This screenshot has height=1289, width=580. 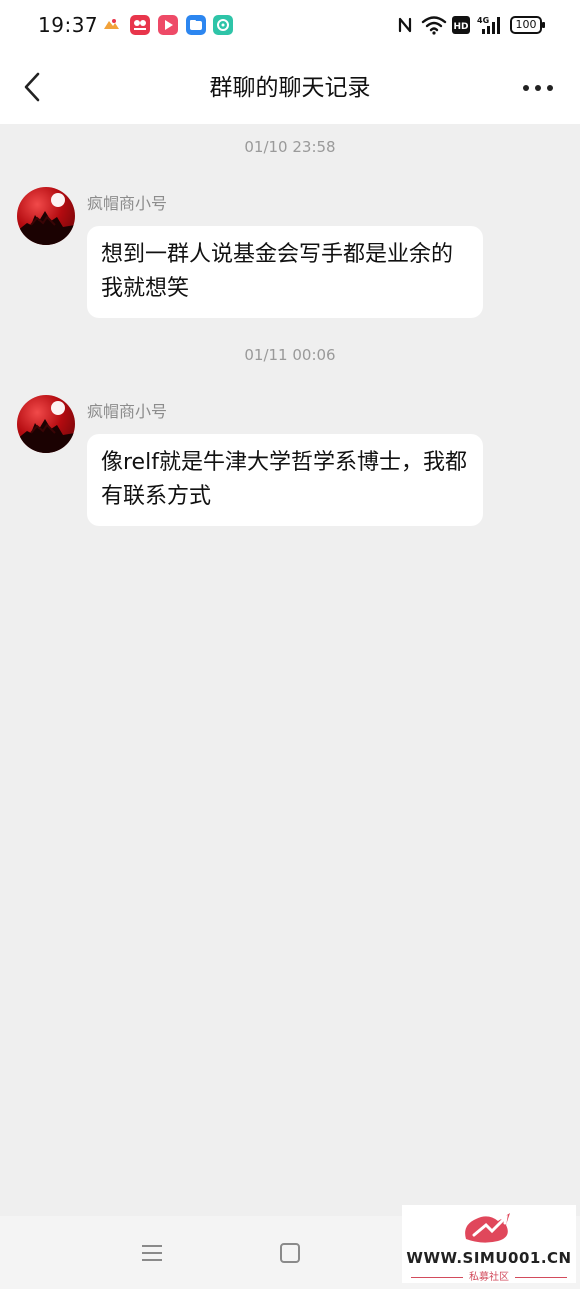 I want to click on status-time: 19:37, so click(x=68, y=25).